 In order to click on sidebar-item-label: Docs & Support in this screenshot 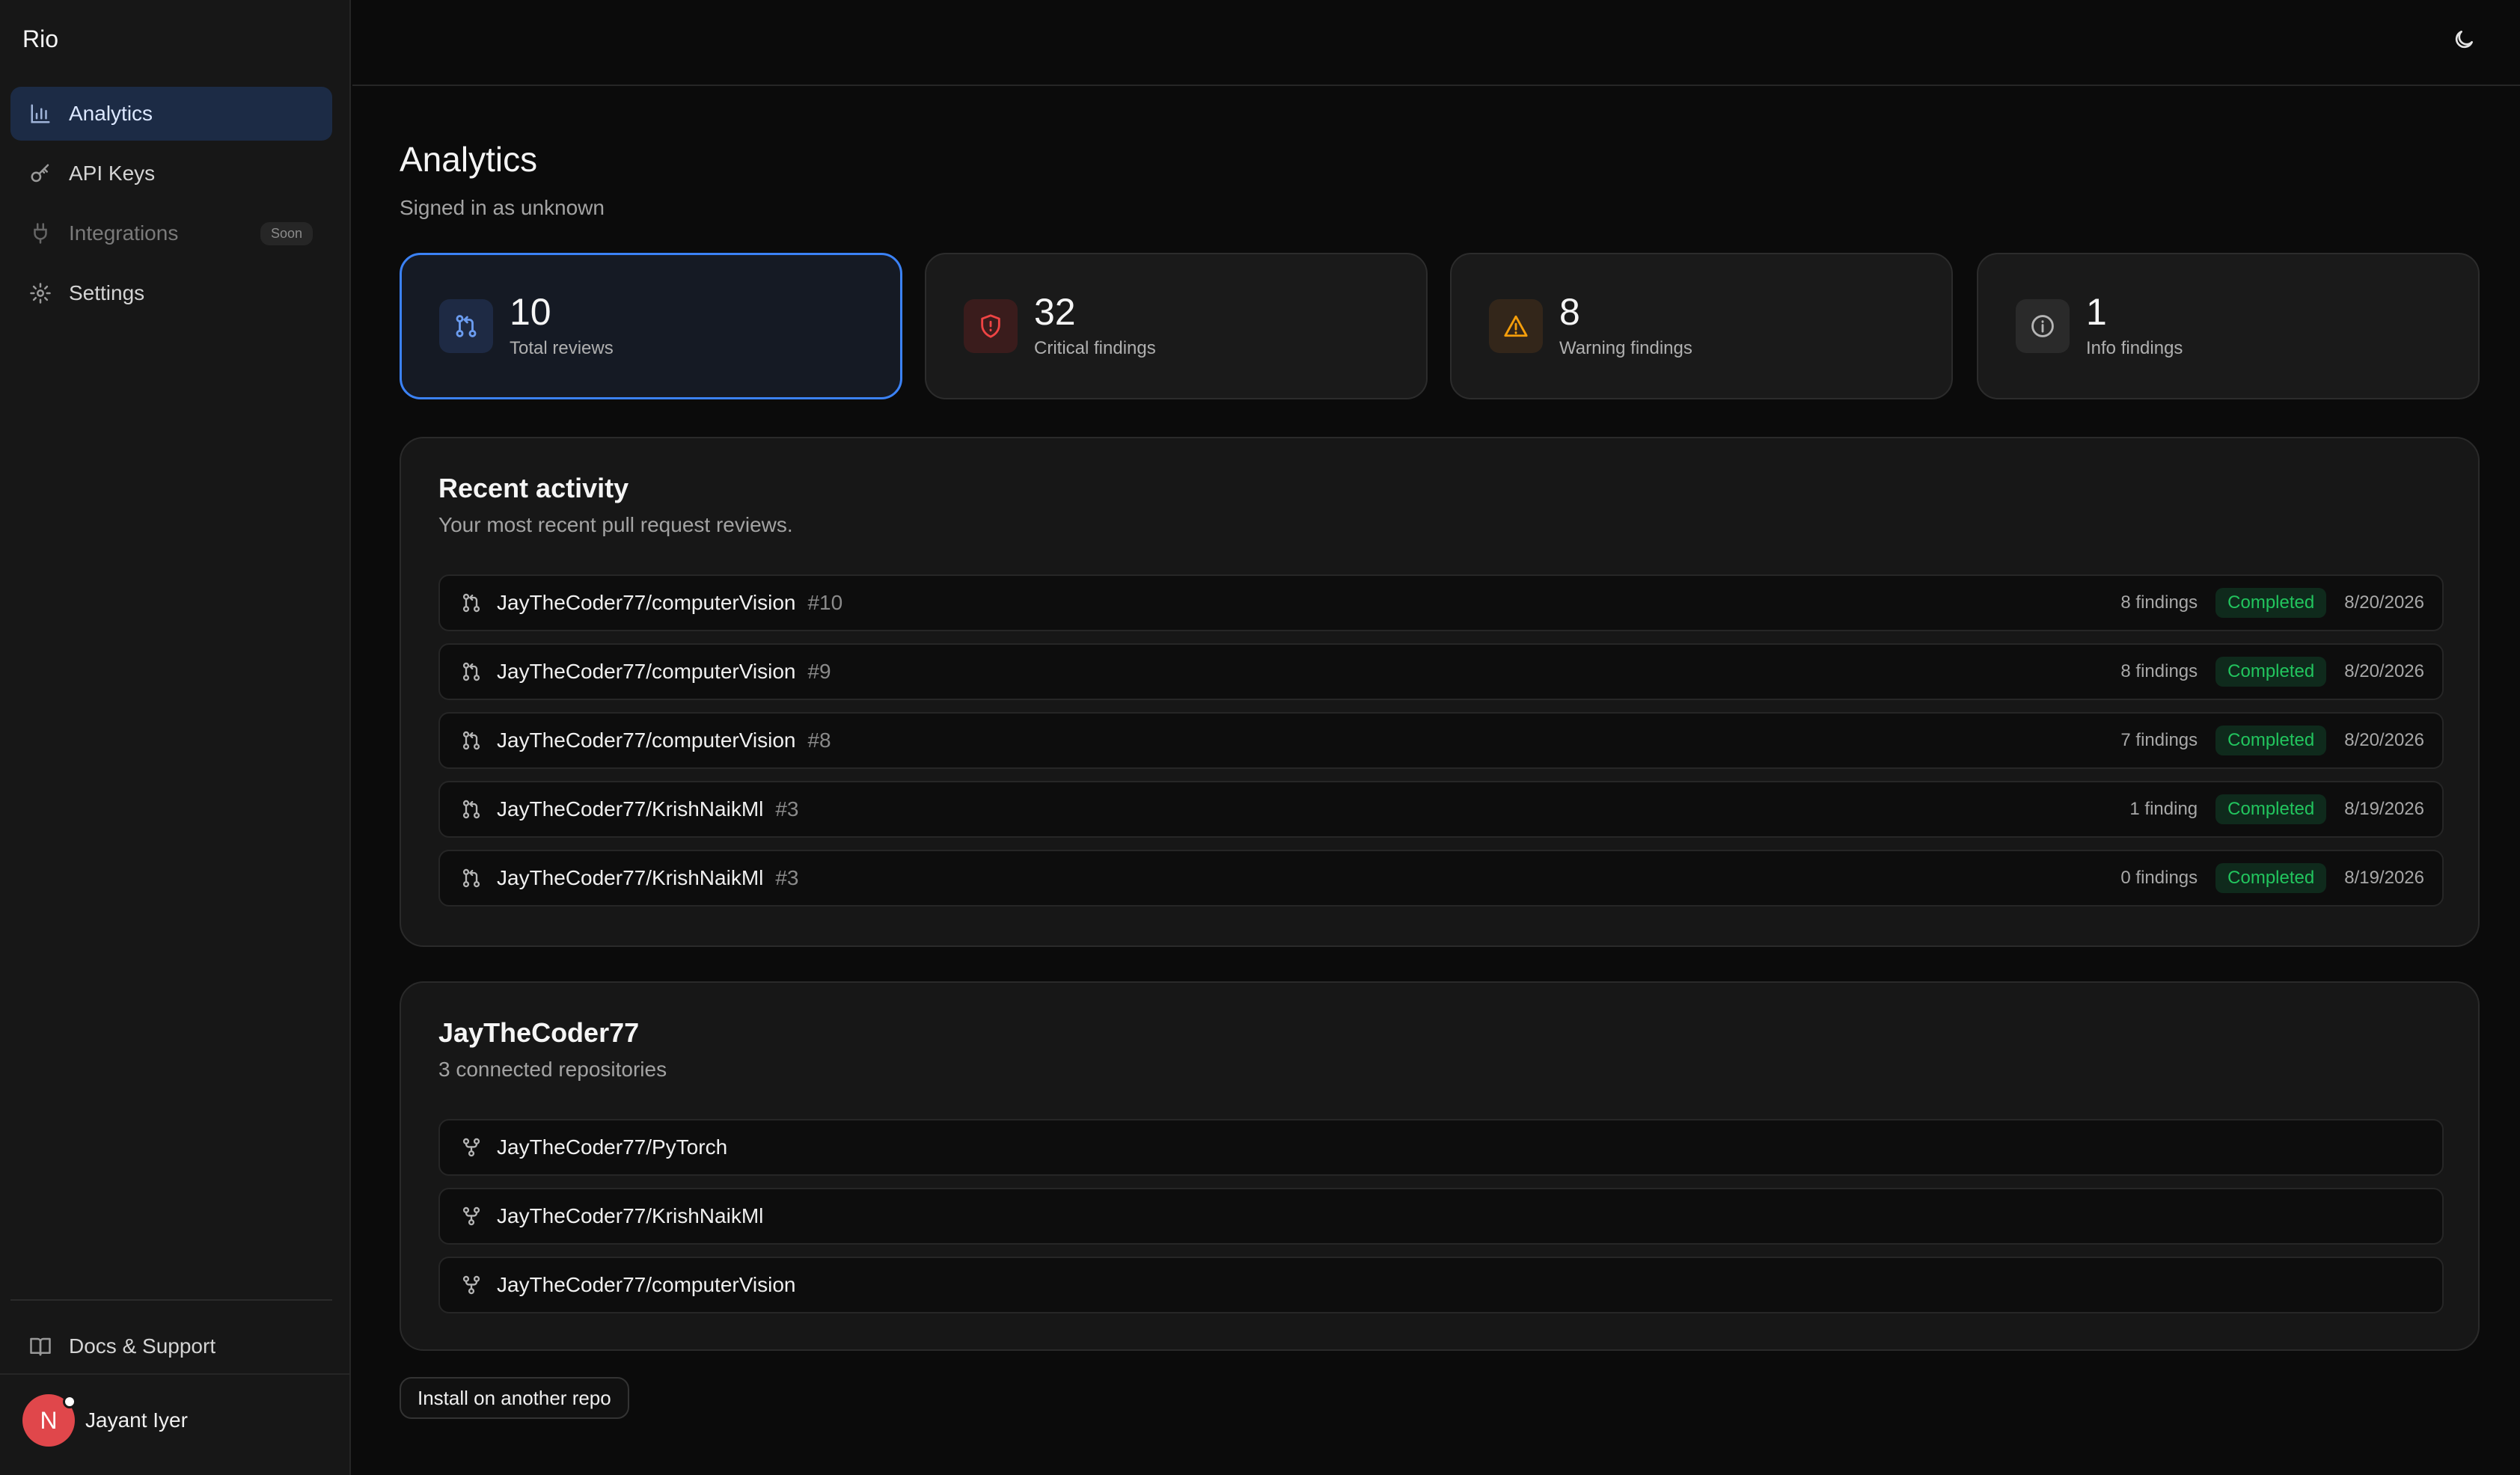, I will do `click(142, 1346)`.